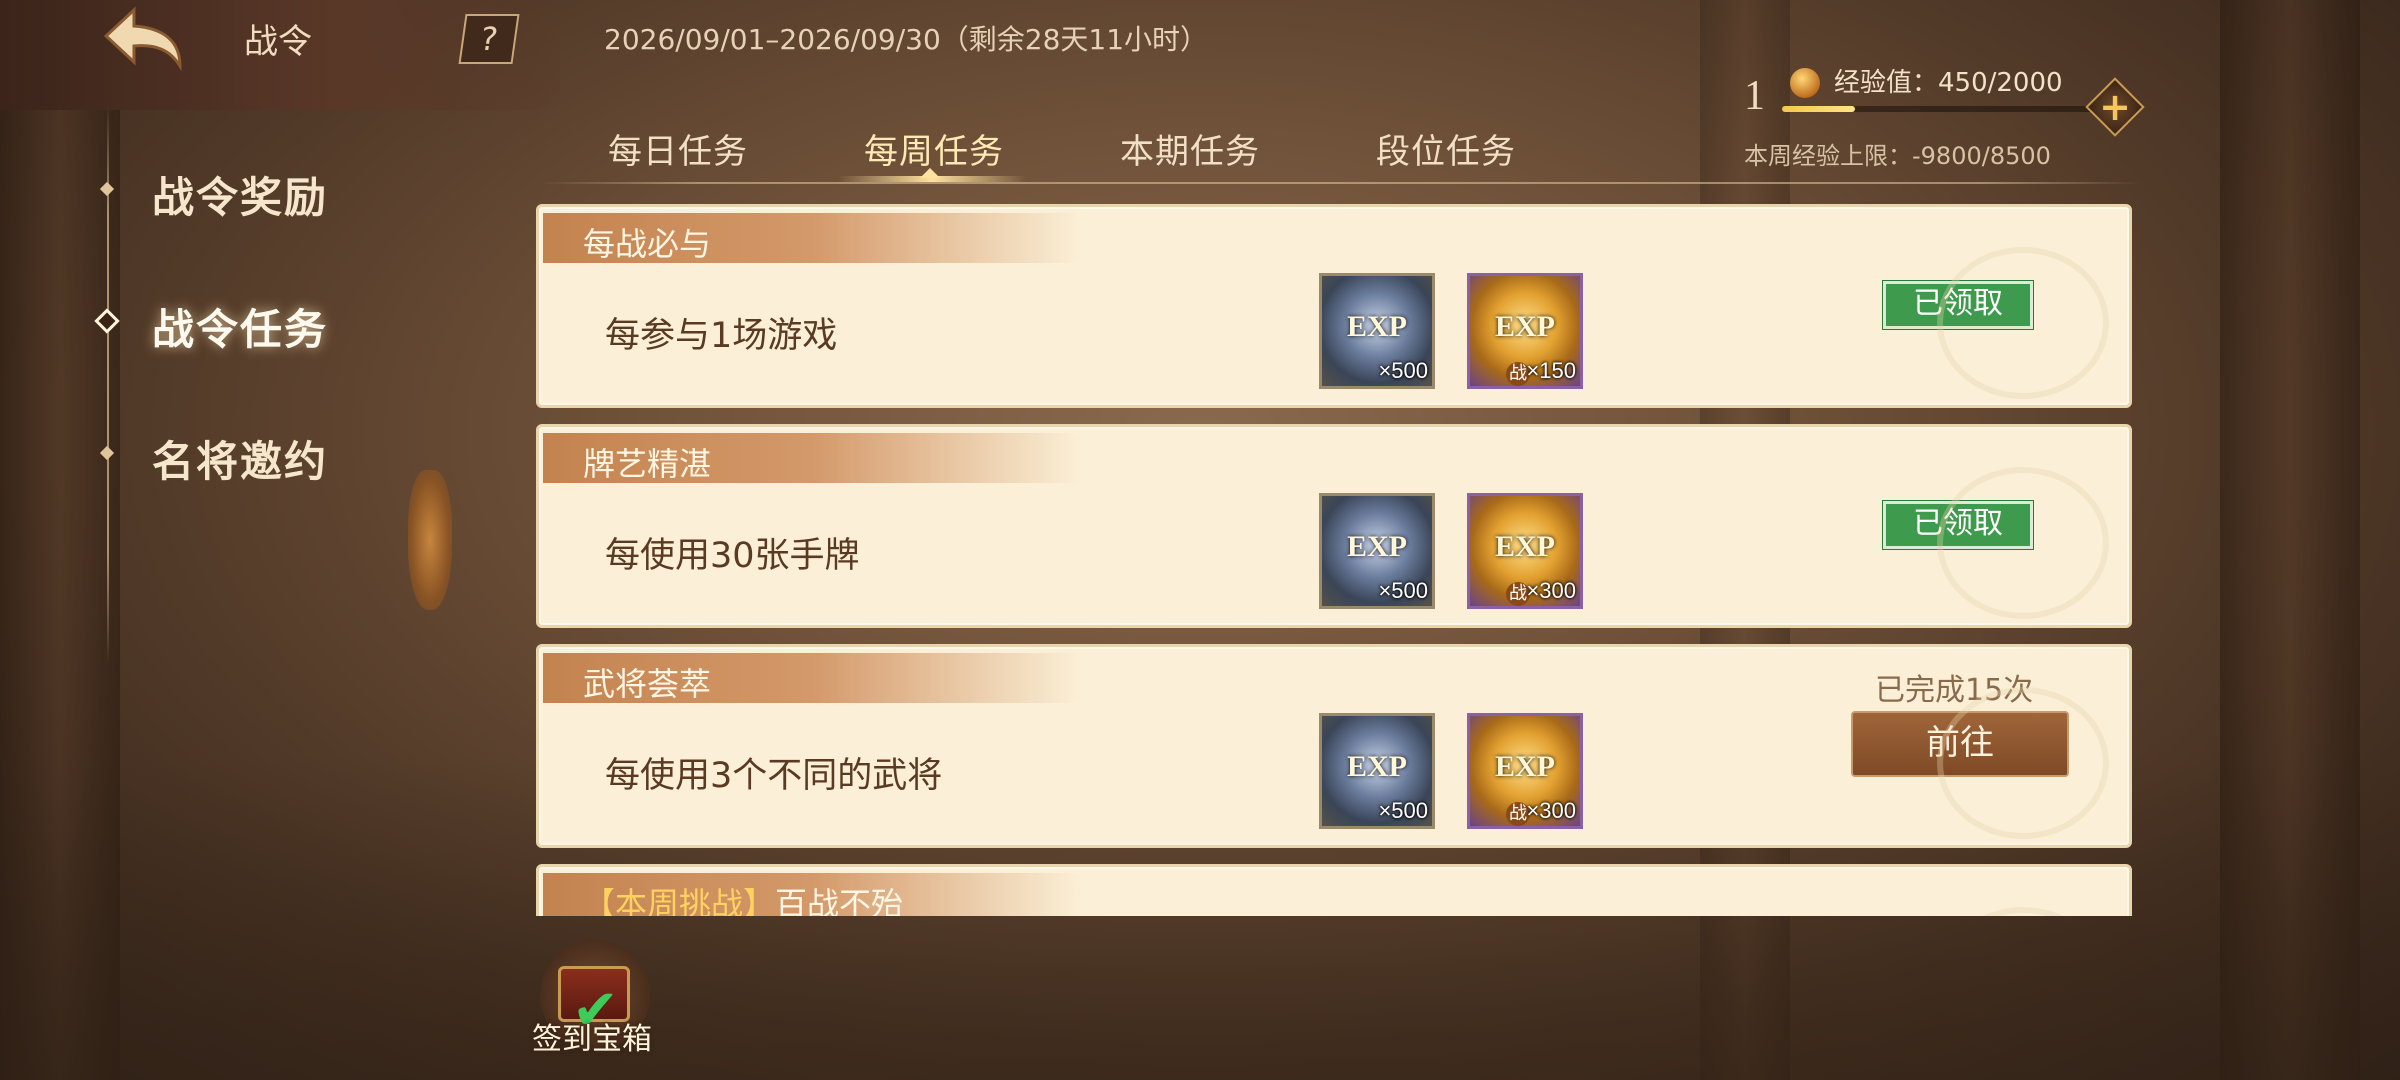 This screenshot has height=1080, width=2400. I want to click on task-progress-text: 已完成15次, so click(1954, 690).